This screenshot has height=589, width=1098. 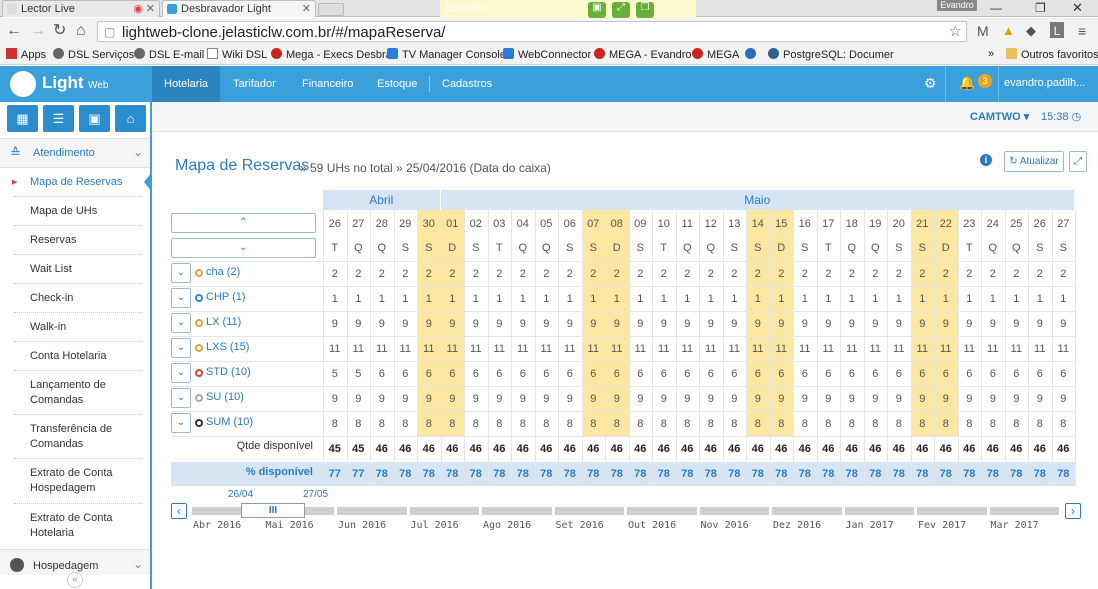 What do you see at coordinates (186, 84) in the screenshot?
I see `nav-hotelaria: Hotelaria` at bounding box center [186, 84].